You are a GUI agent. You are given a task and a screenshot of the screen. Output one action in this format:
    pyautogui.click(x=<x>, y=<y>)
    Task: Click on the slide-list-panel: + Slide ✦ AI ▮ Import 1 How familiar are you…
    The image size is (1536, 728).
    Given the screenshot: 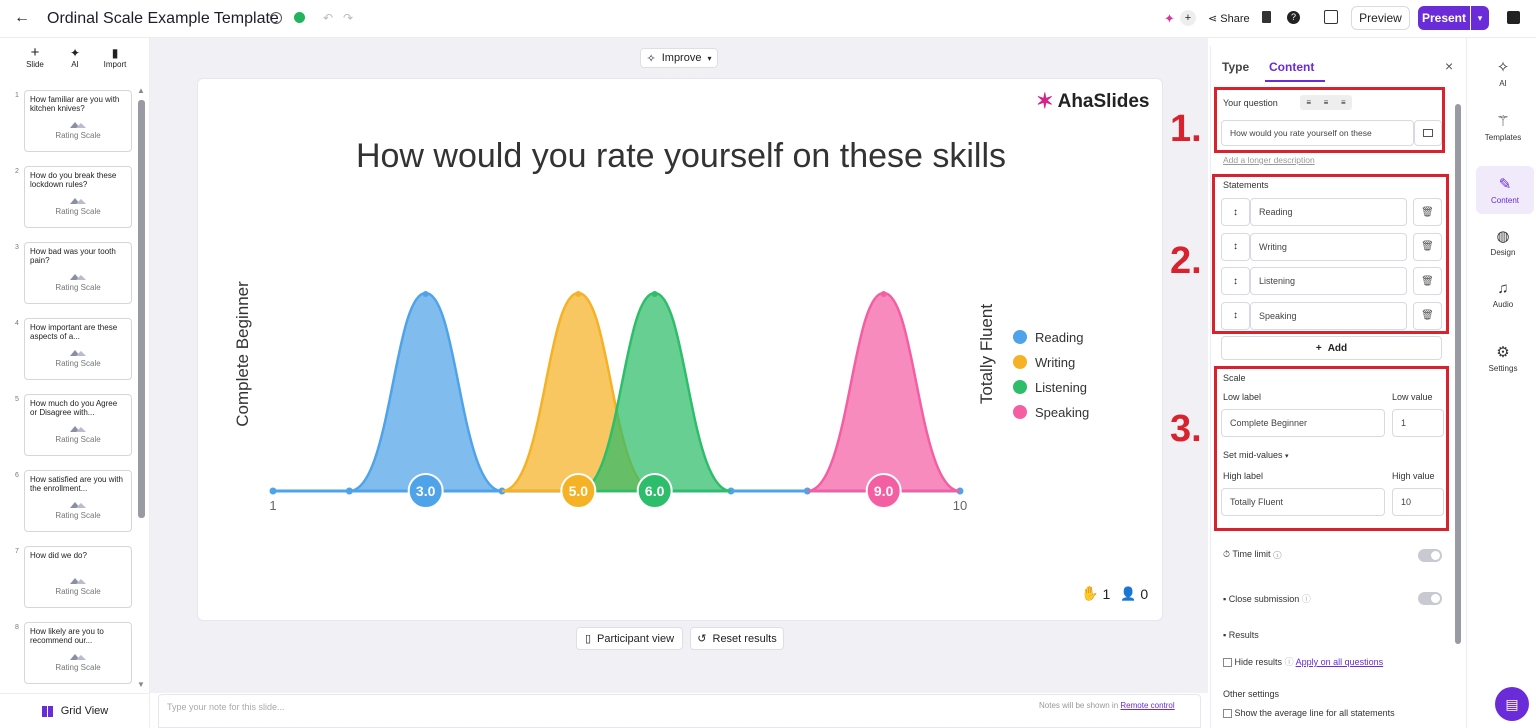 What is the action you would take?
    pyautogui.click(x=75, y=383)
    